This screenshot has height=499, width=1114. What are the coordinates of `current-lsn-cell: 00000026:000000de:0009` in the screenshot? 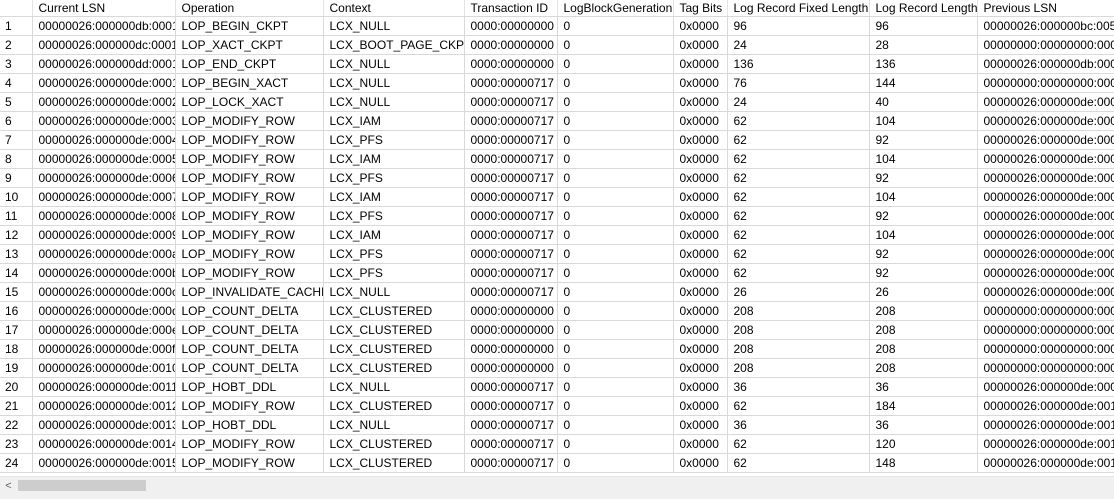 It's located at (104, 235).